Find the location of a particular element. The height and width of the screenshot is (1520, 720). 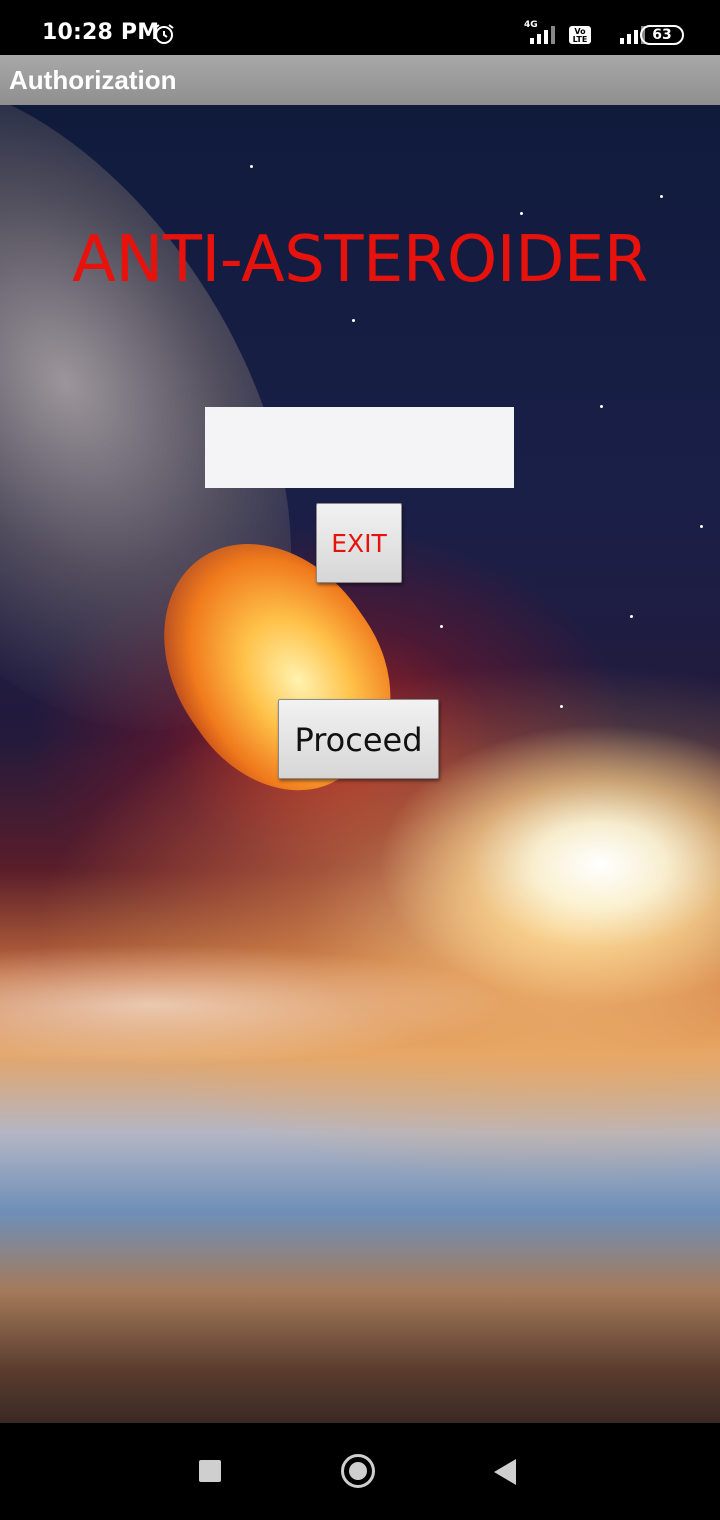

signal-strength-icon is located at coordinates (542, 35).